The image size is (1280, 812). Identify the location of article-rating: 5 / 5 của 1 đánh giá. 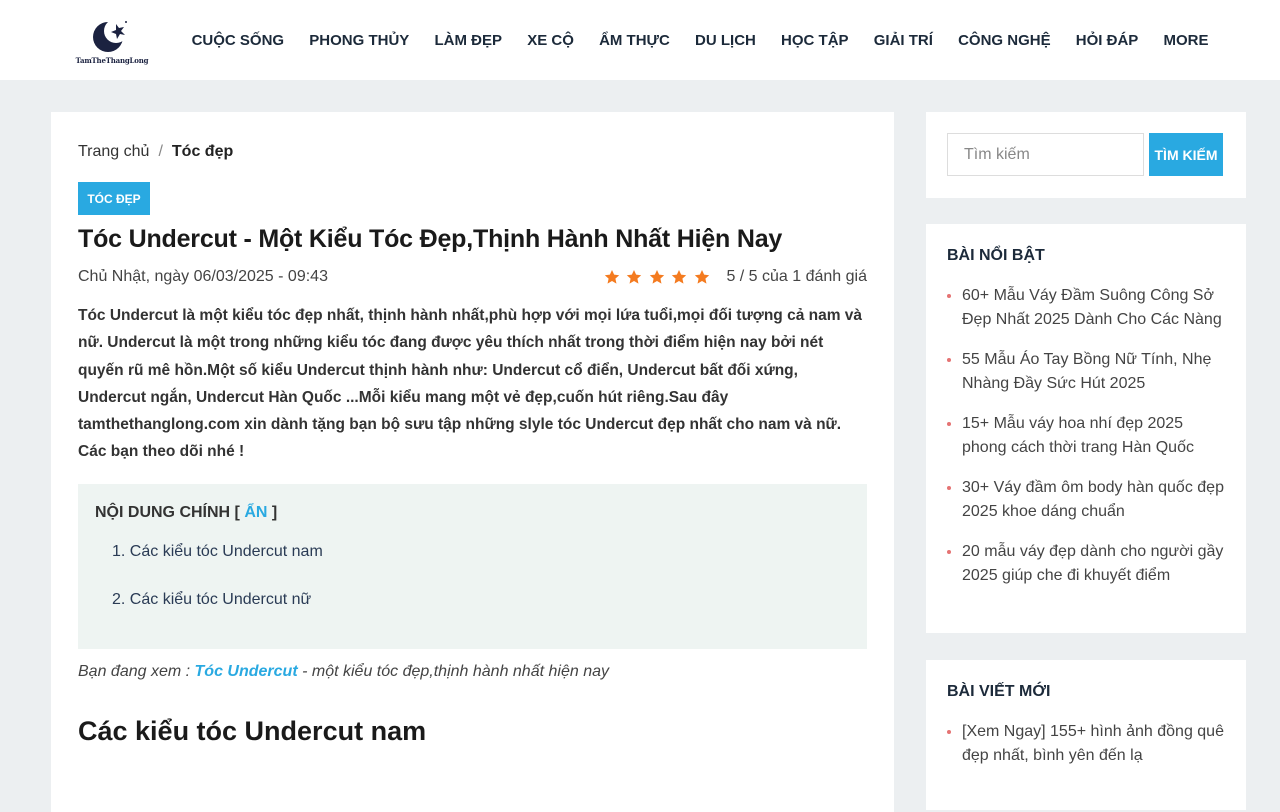
(735, 277).